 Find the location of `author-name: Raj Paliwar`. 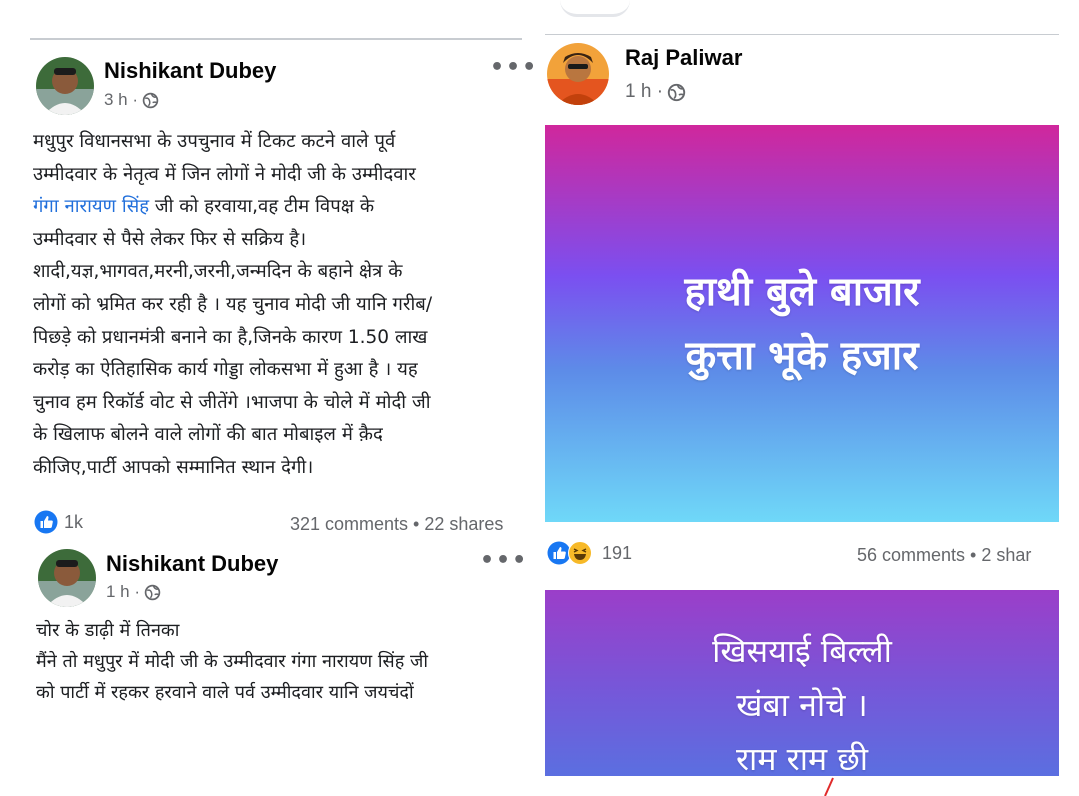

author-name: Raj Paliwar is located at coordinates (683, 58).